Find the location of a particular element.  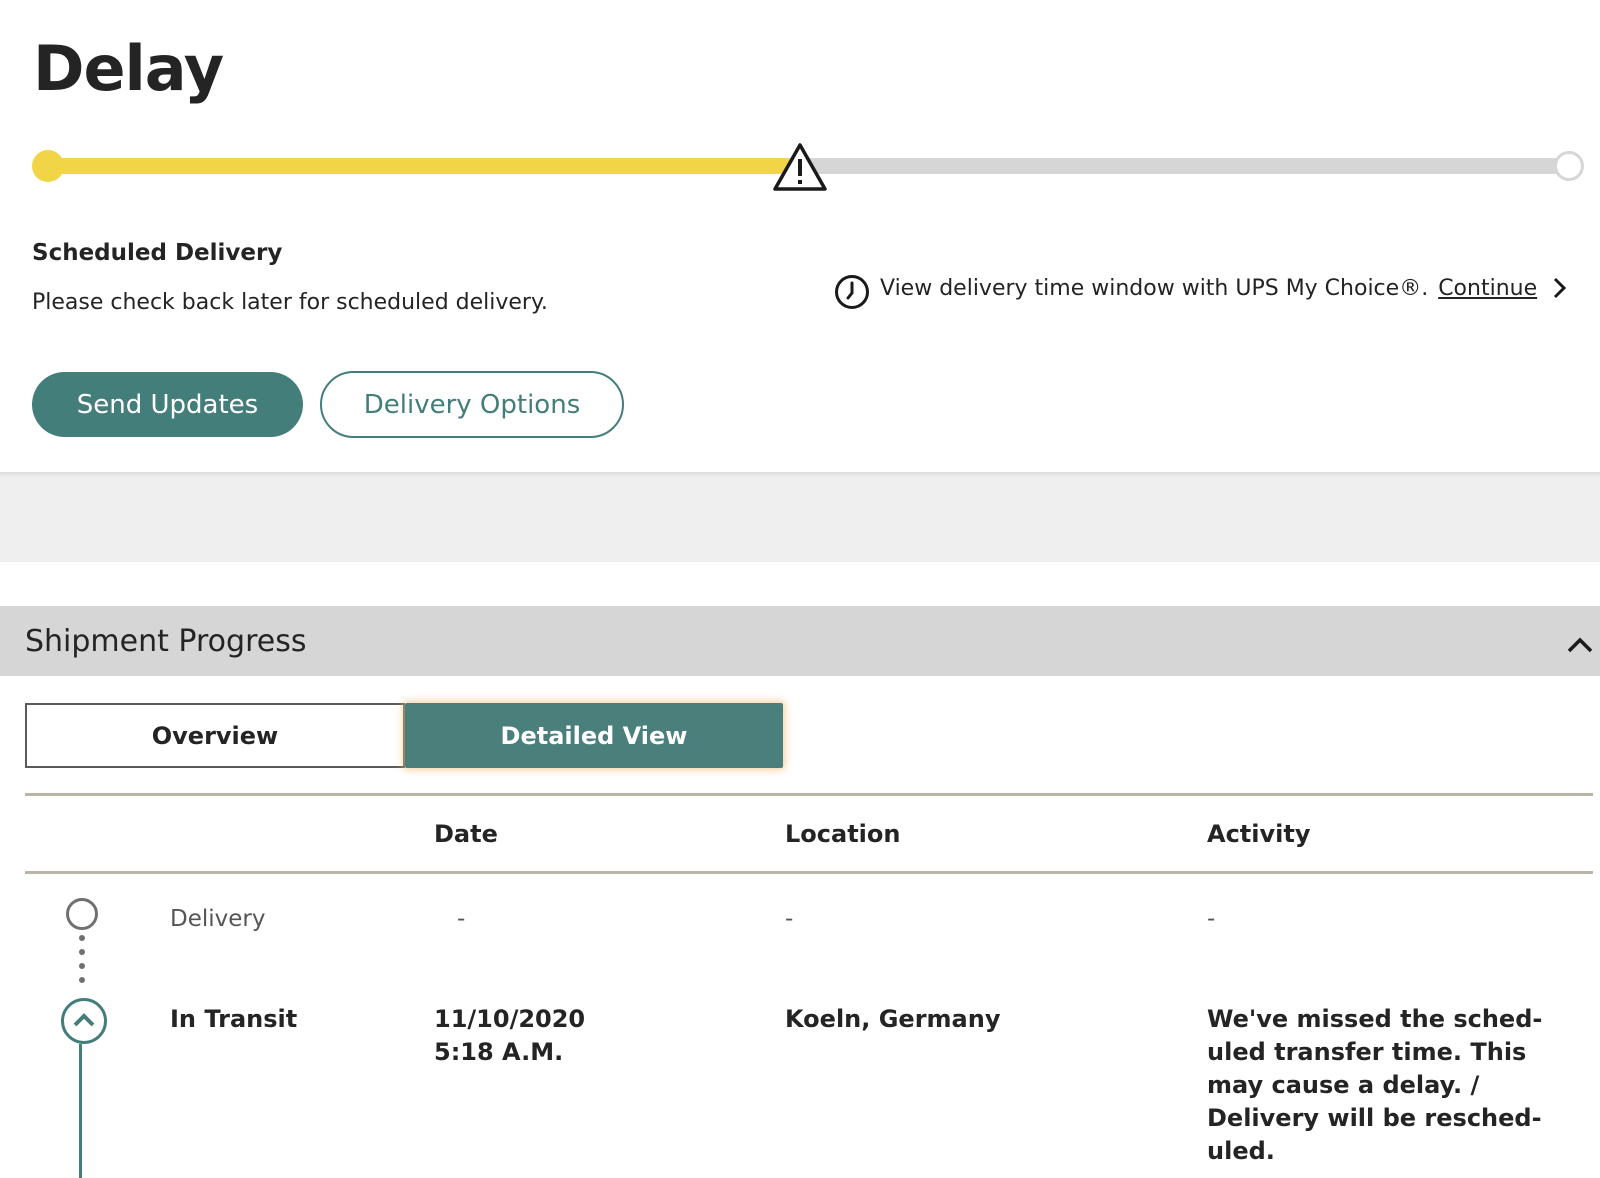

view-tabs: Overview Detailed View is located at coordinates (404, 735).